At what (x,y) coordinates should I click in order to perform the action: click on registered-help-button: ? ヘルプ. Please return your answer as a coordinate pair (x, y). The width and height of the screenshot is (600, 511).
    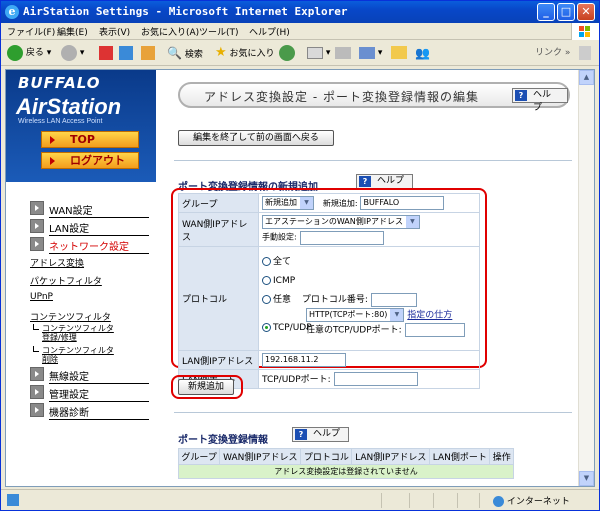
    Looking at the image, I should click on (321, 434).